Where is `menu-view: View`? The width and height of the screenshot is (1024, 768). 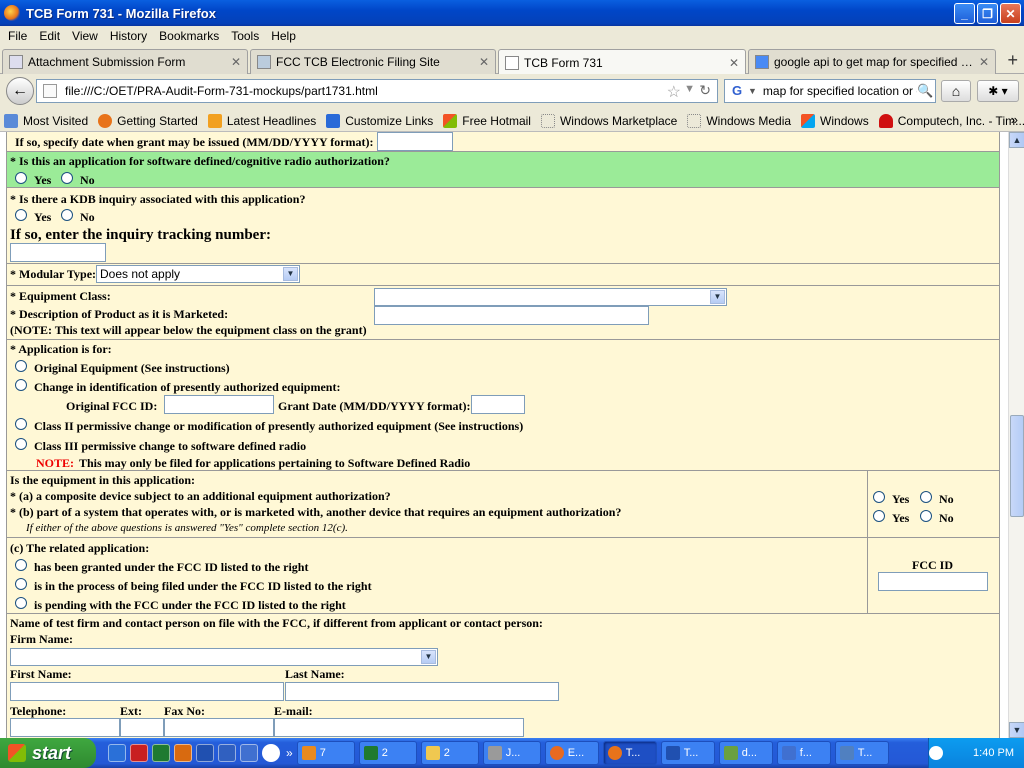
menu-view: View is located at coordinates (85, 36).